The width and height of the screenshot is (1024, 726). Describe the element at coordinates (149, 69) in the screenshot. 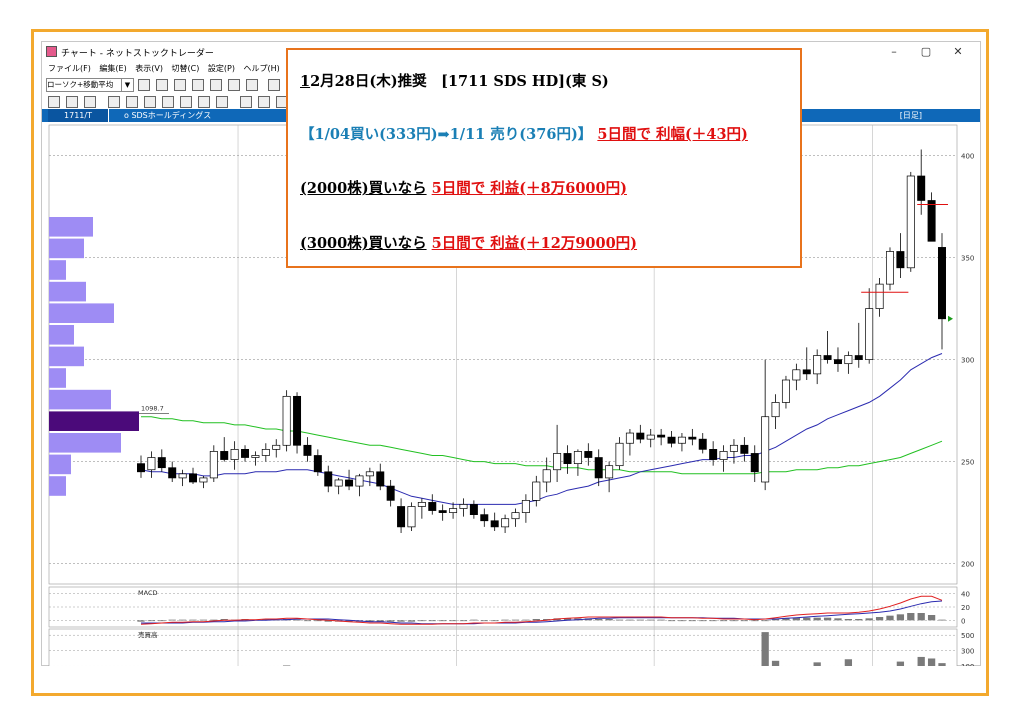

I see `menu-view: 表示(V)` at that location.